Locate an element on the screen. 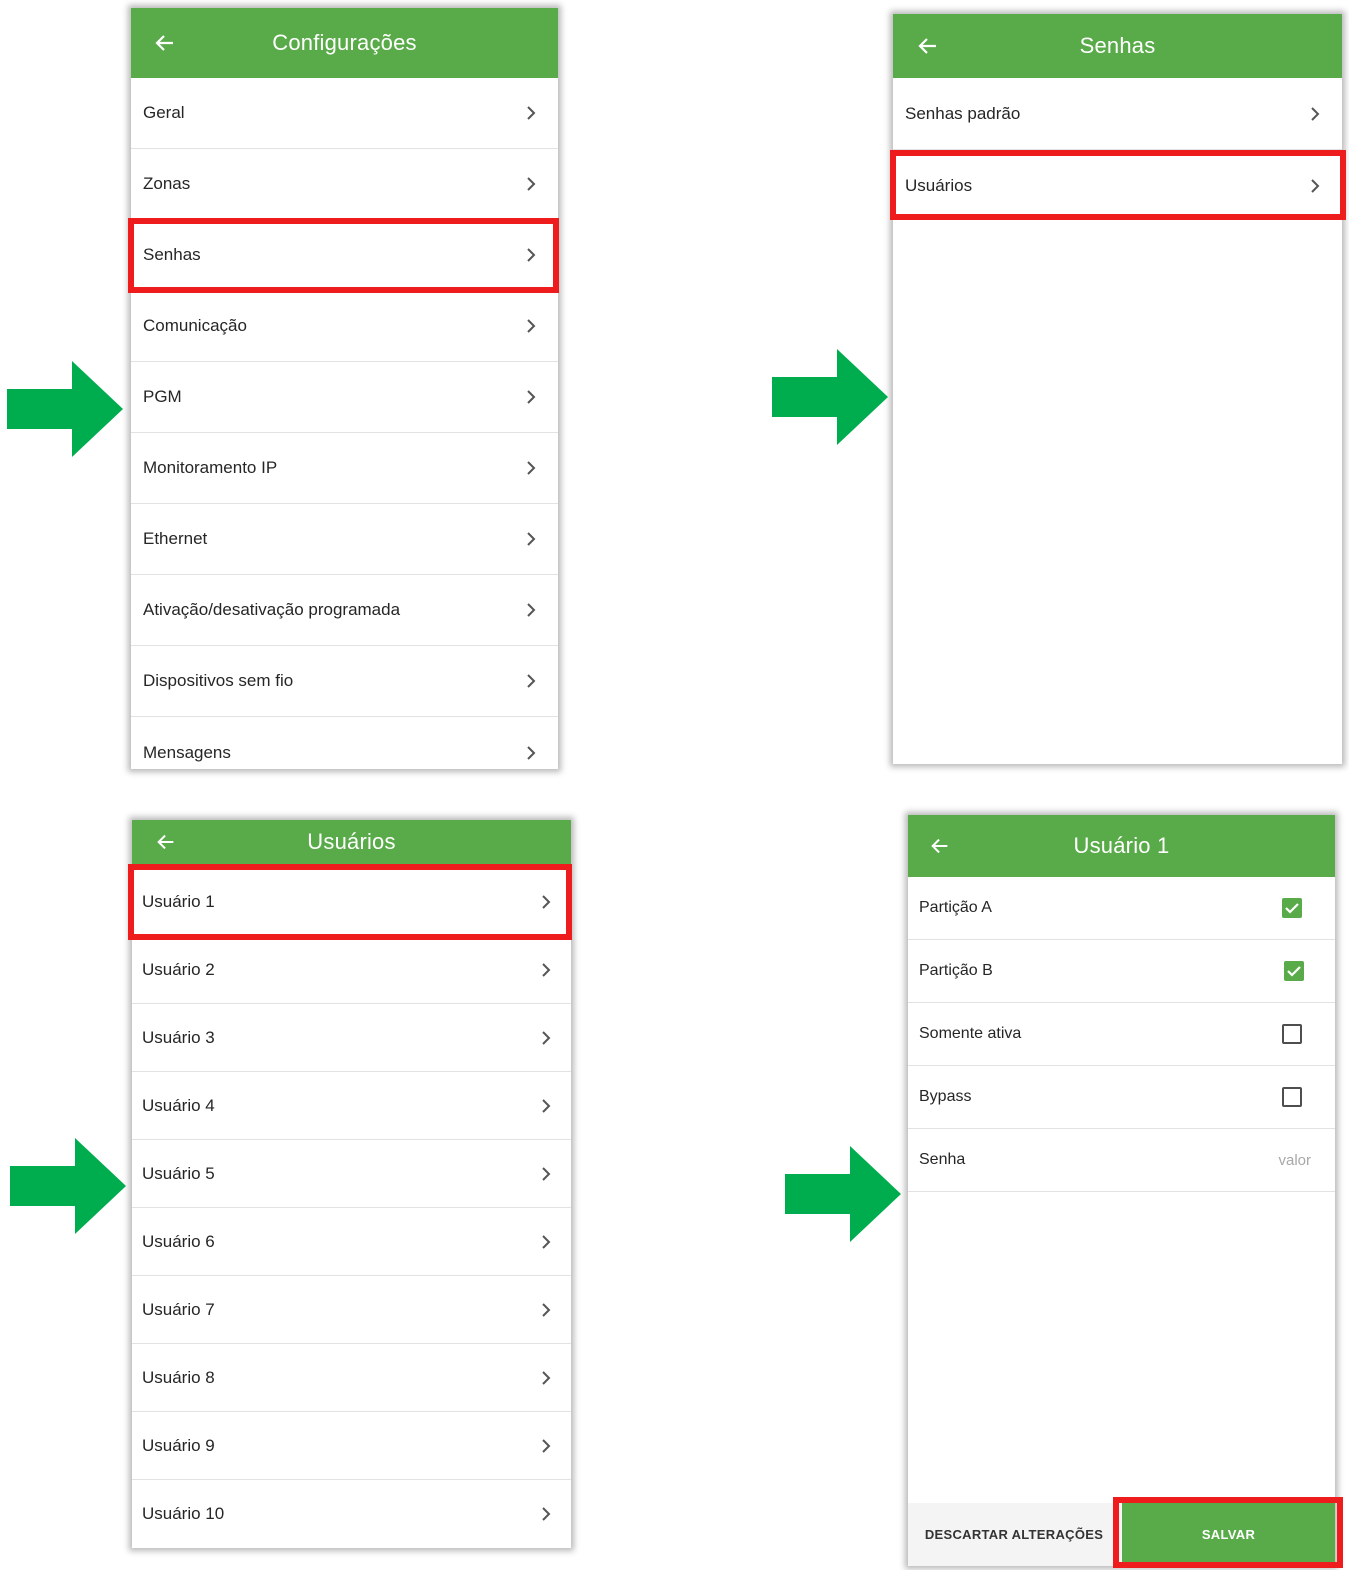 The image size is (1349, 1570). menu-item-label: Usuários is located at coordinates (939, 185).